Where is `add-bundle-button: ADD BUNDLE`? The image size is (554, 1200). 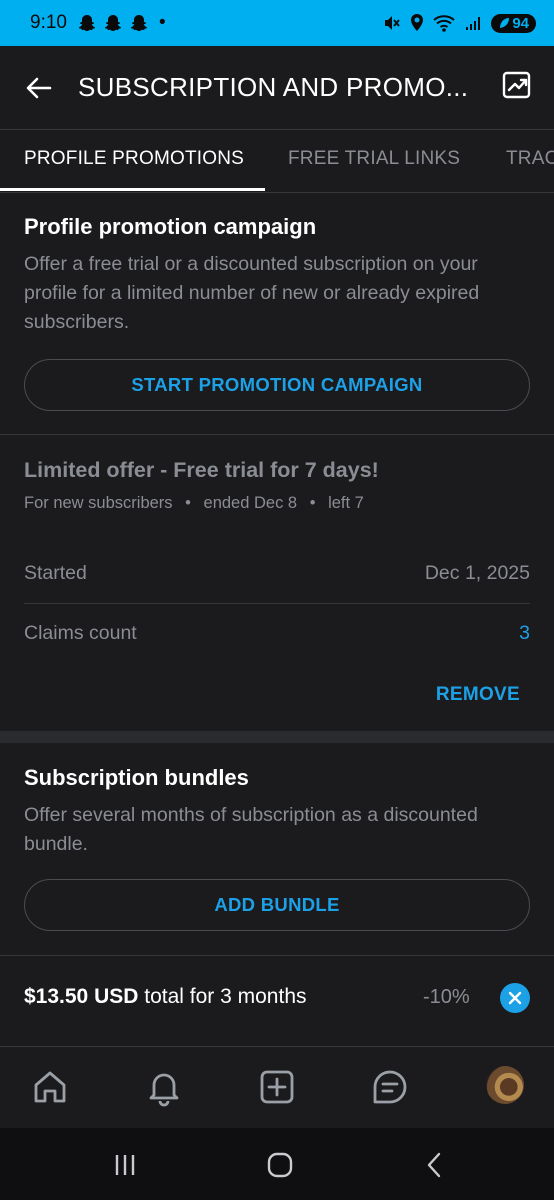 add-bundle-button: ADD BUNDLE is located at coordinates (277, 905).